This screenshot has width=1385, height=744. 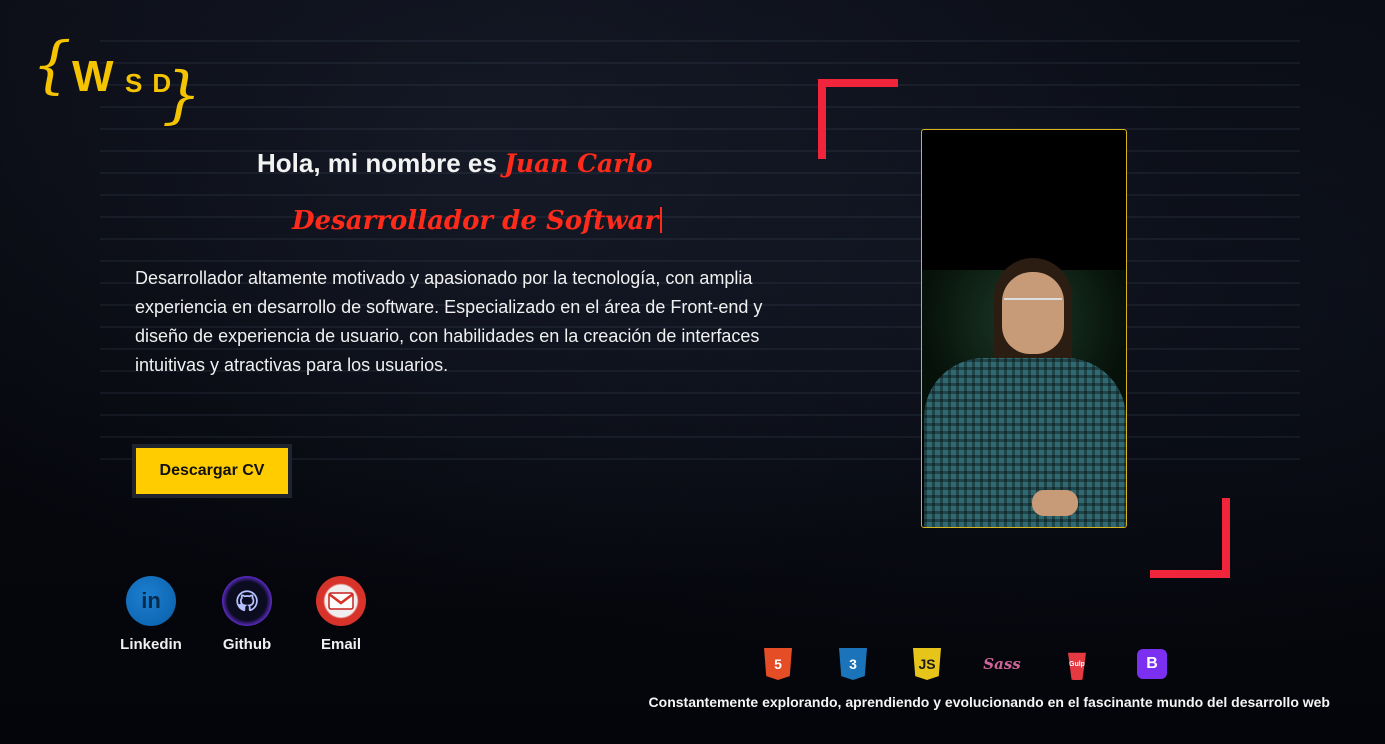 I want to click on photo-hands, so click(x=1055, y=503).